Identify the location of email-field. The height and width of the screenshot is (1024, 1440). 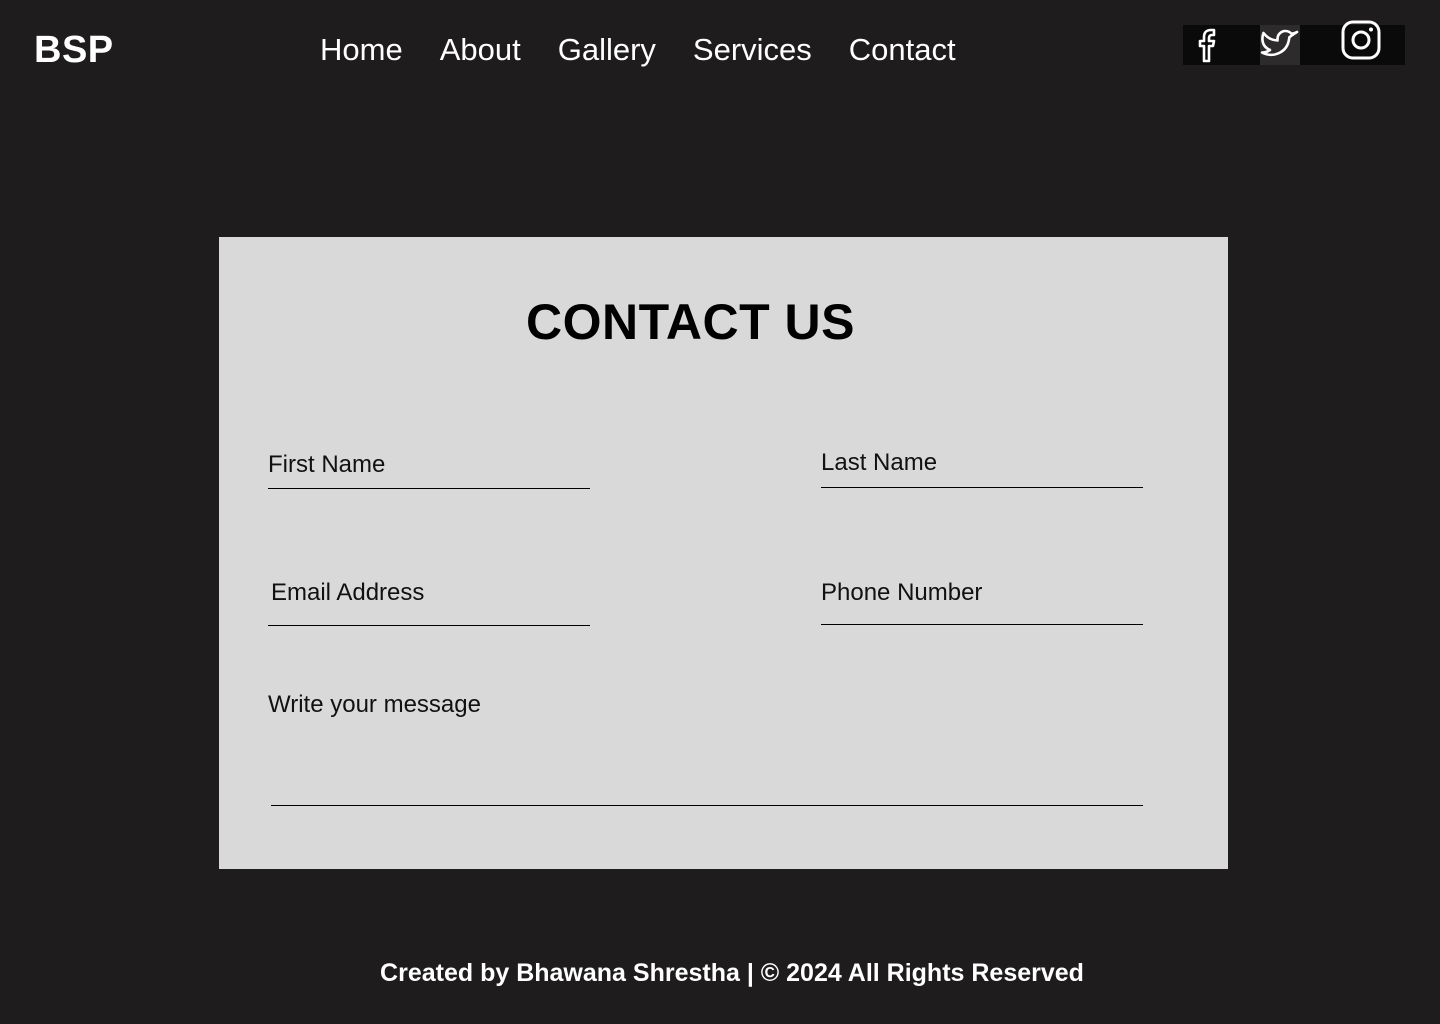
(429, 602).